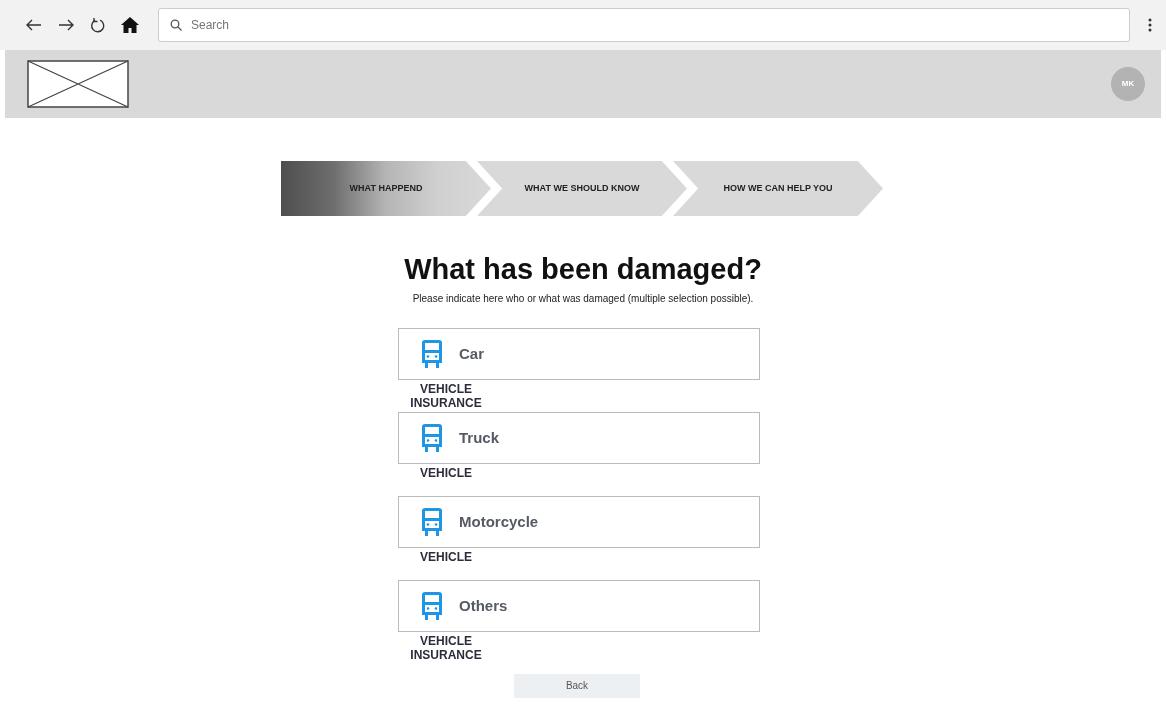  What do you see at coordinates (644, 25) in the screenshot?
I see `search-field: Search` at bounding box center [644, 25].